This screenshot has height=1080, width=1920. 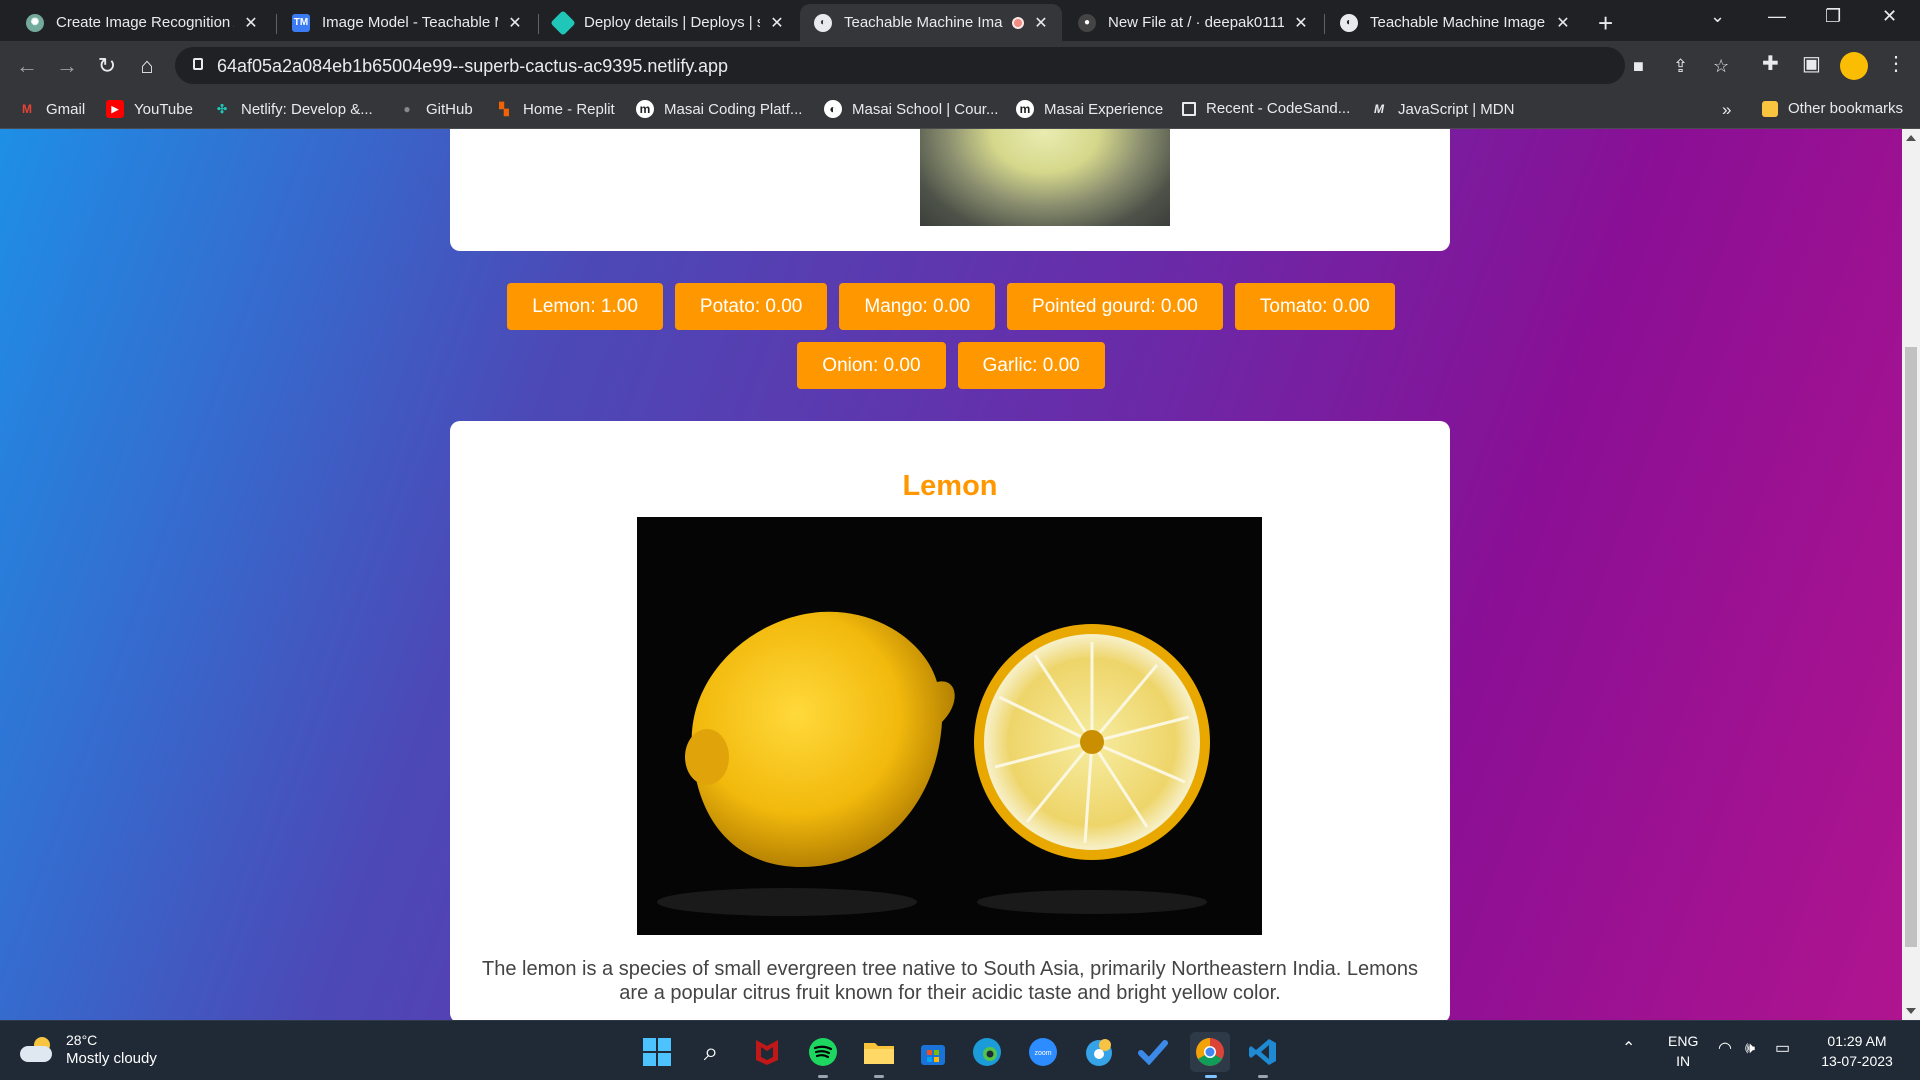 I want to click on bookmark-masai-experience: m Masai Experience, so click(x=1089, y=109).